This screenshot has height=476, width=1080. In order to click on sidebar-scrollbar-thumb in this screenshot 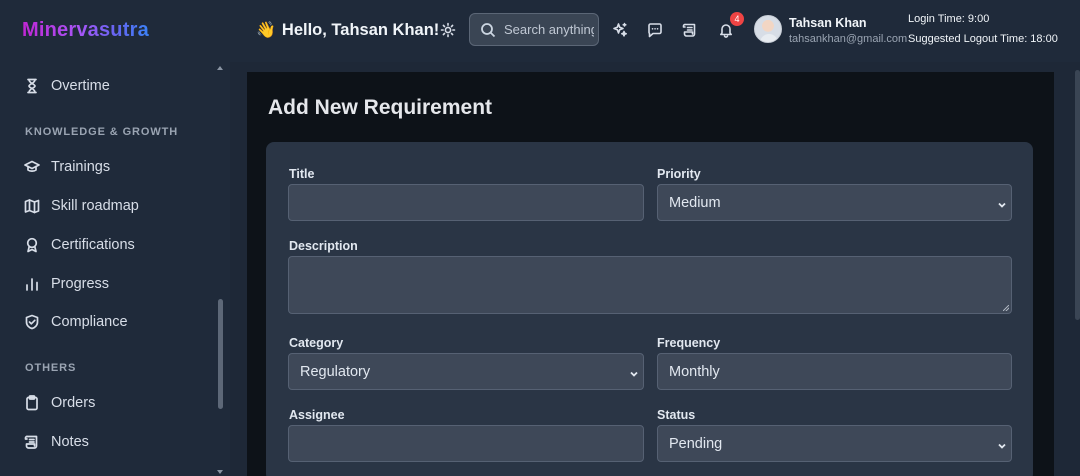, I will do `click(220, 354)`.